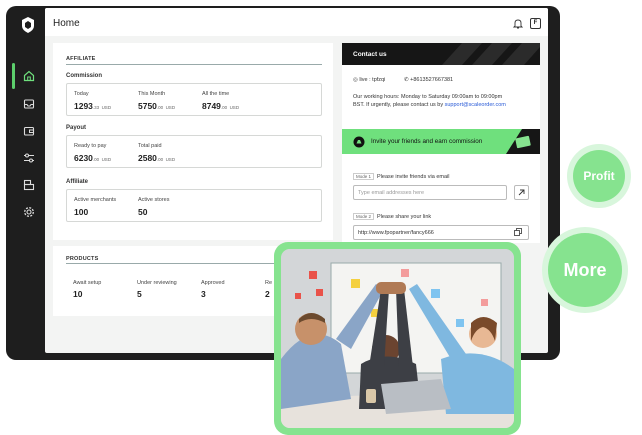 This screenshot has height=435, width=642. What do you see at coordinates (157, 283) in the screenshot?
I see `product-reviewing-label: Under reviewing` at bounding box center [157, 283].